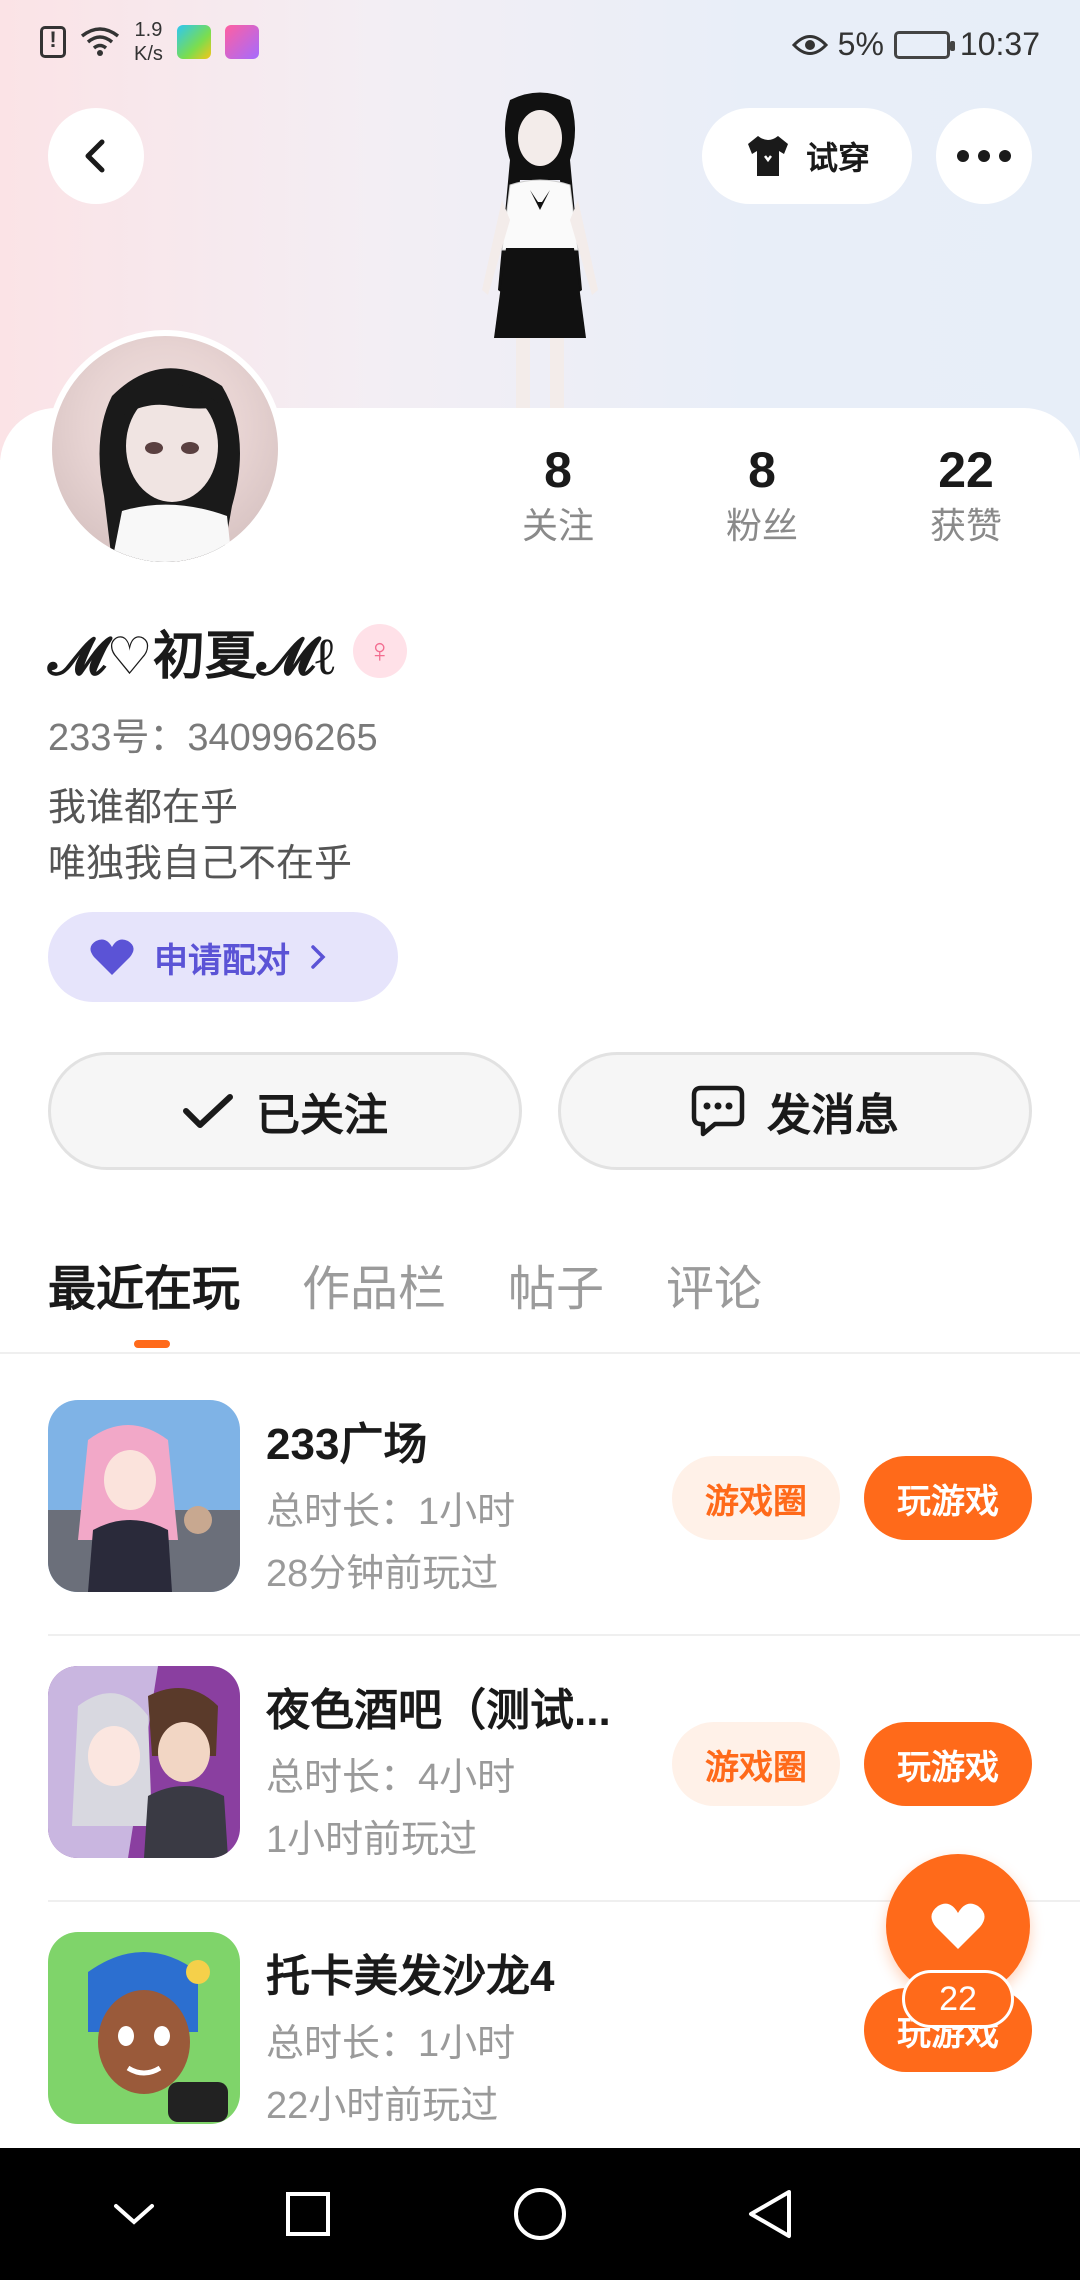  What do you see at coordinates (714, 1300) in the screenshot?
I see `tab-comments: 评论` at bounding box center [714, 1300].